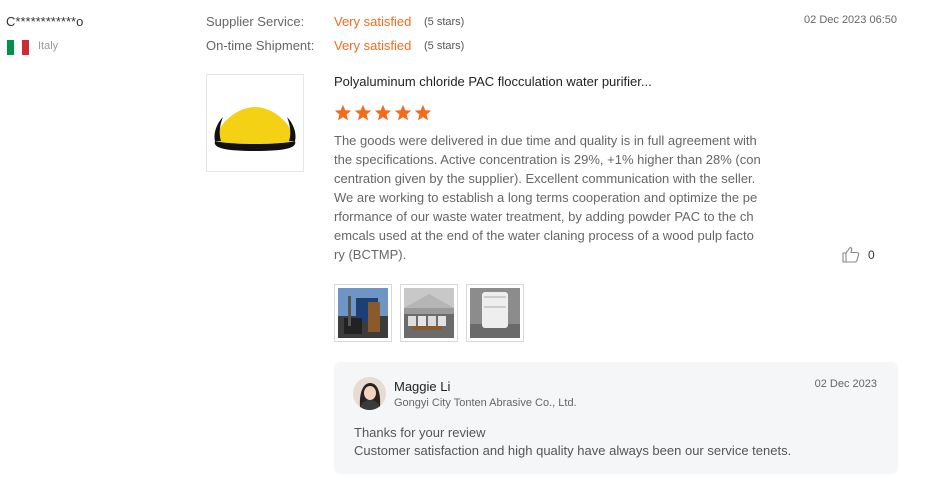  What do you see at coordinates (373, 21) in the screenshot?
I see `rating-value-supplier-service: Very satisfied` at bounding box center [373, 21].